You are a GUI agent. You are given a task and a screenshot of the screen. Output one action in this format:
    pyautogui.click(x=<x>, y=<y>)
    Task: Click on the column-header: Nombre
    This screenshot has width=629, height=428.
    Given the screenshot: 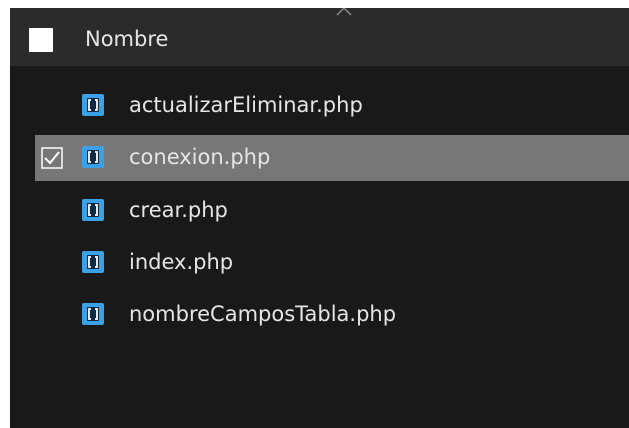 What is the action you would take?
    pyautogui.click(x=319, y=37)
    